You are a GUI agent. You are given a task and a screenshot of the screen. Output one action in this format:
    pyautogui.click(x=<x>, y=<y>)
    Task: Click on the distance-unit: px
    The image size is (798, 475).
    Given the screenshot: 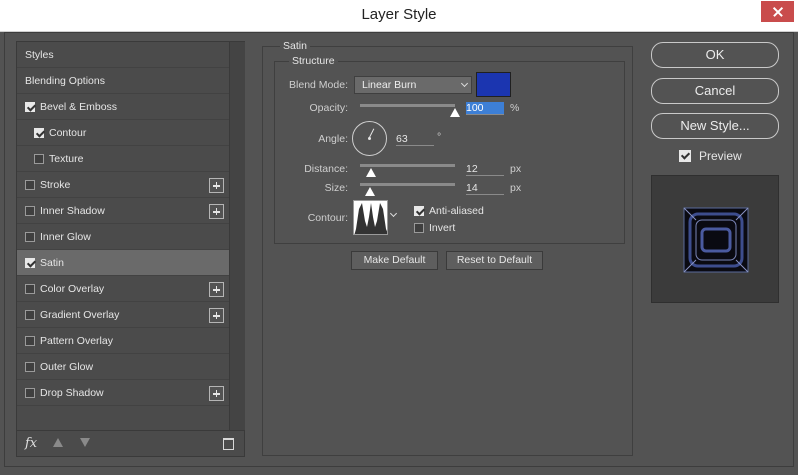 What is the action you would take?
    pyautogui.click(x=516, y=169)
    